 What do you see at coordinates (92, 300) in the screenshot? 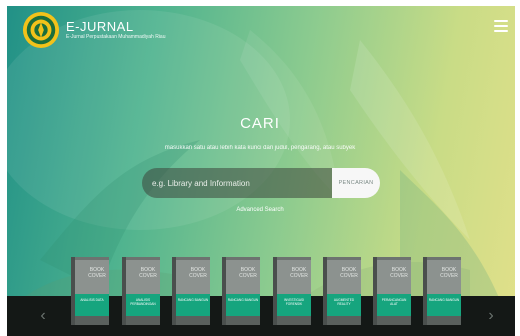
I see `book-title: ANALISIS DATA` at bounding box center [92, 300].